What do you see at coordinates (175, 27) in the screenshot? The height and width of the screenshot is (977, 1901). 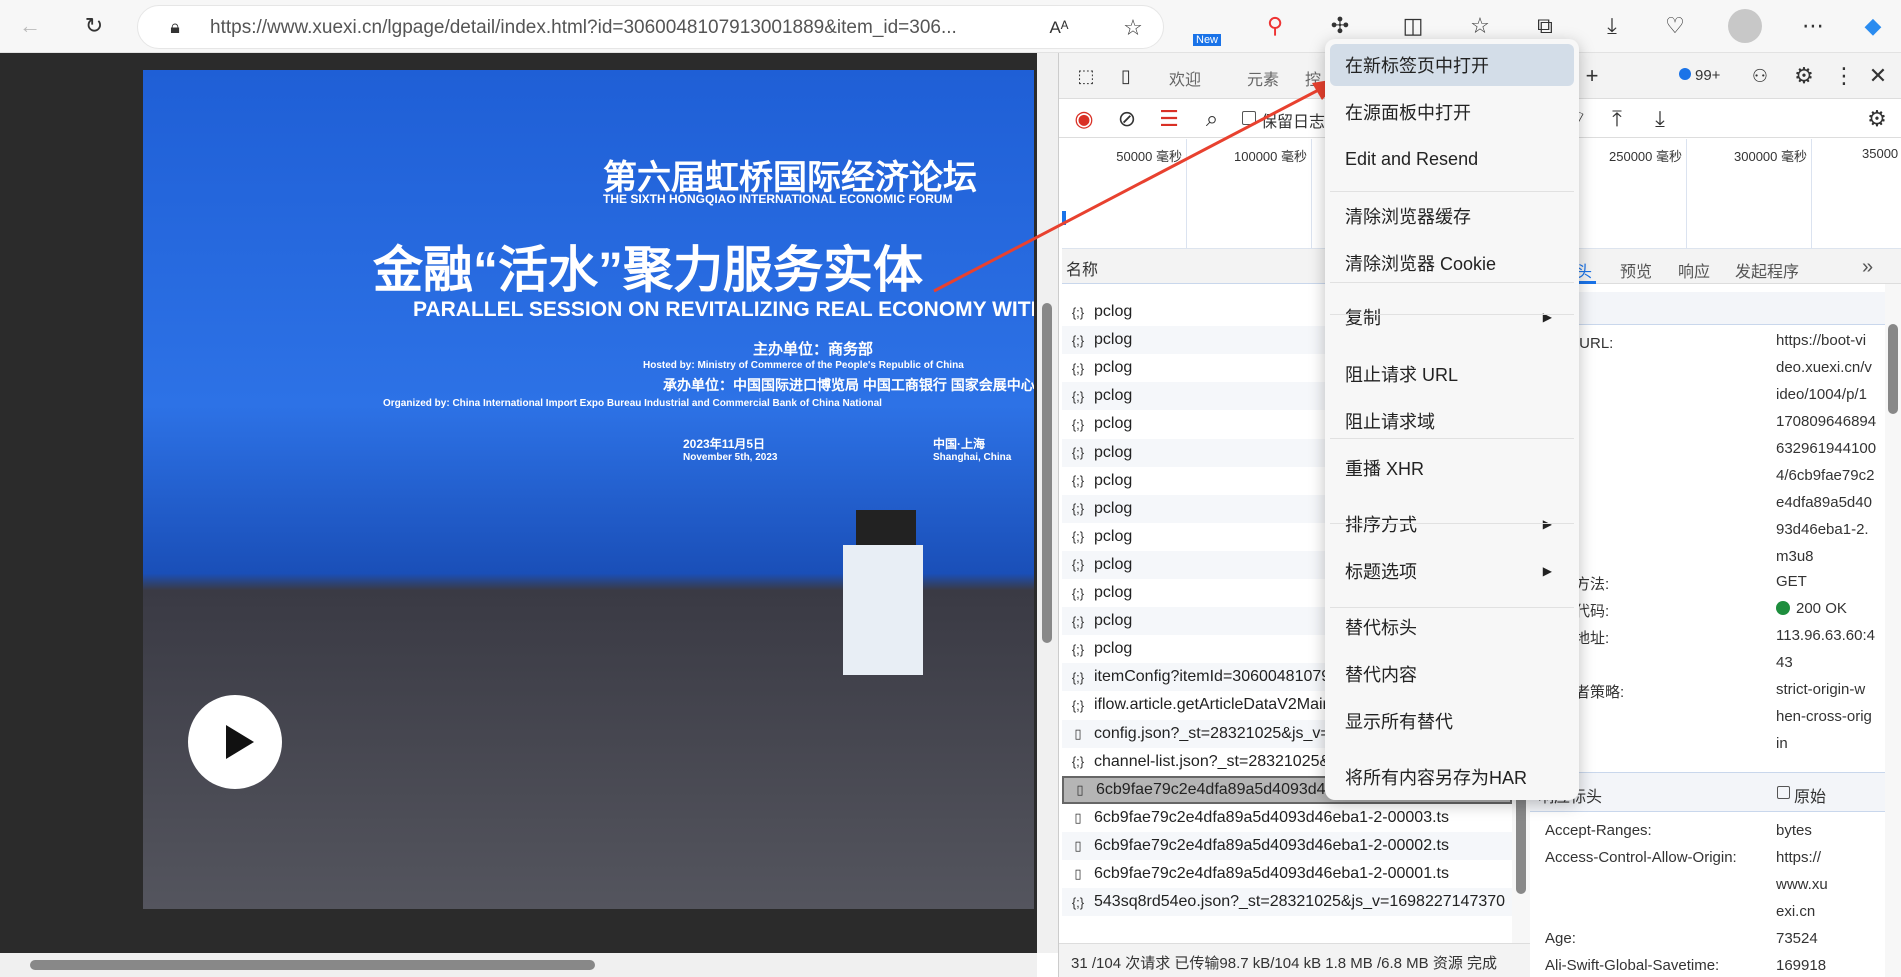 I see `lock-icon: 🔒︎` at bounding box center [175, 27].